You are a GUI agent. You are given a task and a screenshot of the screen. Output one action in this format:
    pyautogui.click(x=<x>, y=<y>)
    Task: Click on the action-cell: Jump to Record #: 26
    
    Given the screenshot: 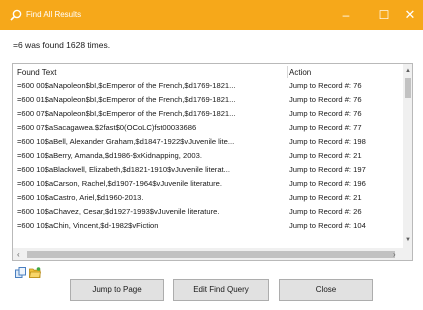 What is the action you would take?
    pyautogui.click(x=325, y=211)
    